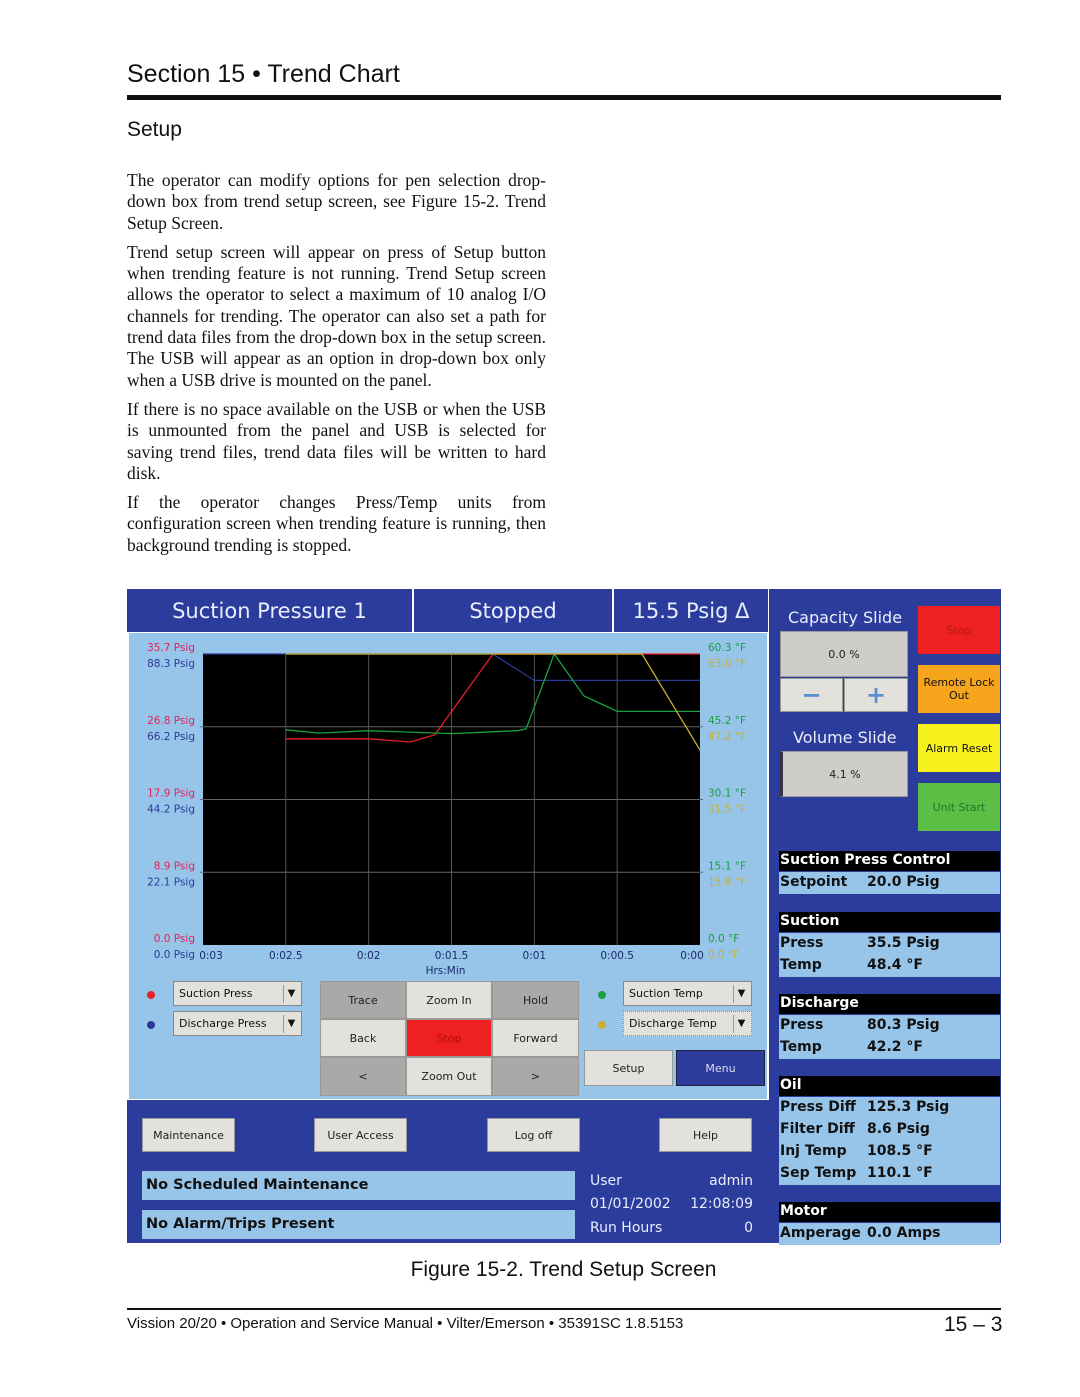 Image resolution: width=1080 pixels, height=1397 pixels. I want to click on maintenance-button: Maintenance, so click(188, 1135).